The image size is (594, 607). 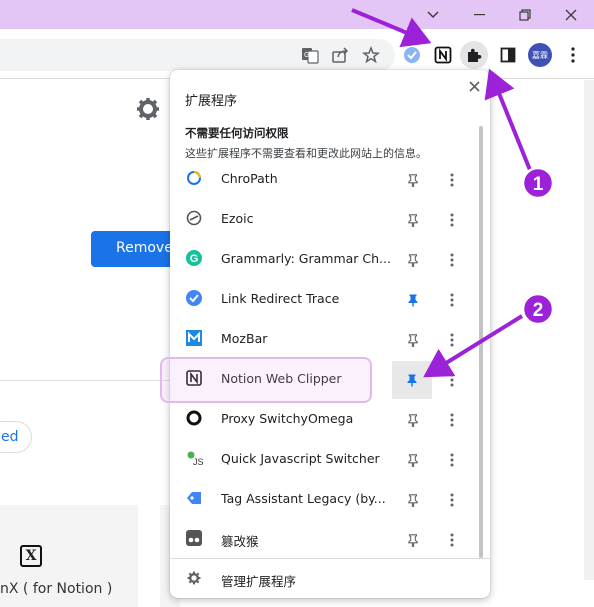 I want to click on extension-row: ChroPath, so click(x=323, y=180).